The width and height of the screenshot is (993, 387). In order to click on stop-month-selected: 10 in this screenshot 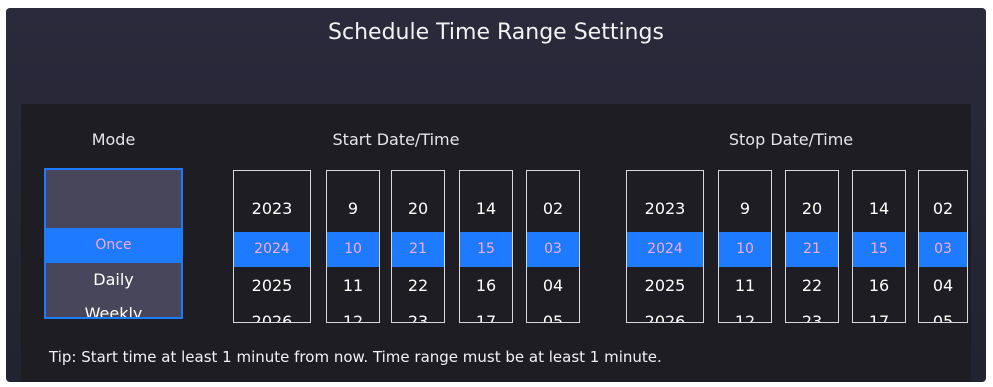, I will do `click(745, 249)`.